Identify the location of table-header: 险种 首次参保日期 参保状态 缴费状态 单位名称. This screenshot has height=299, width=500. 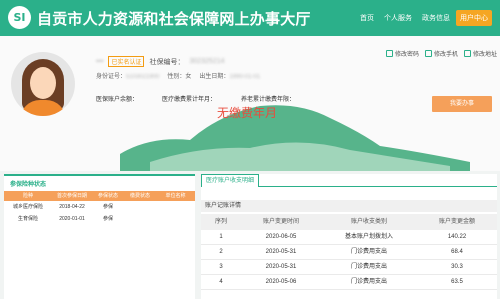
(99, 196).